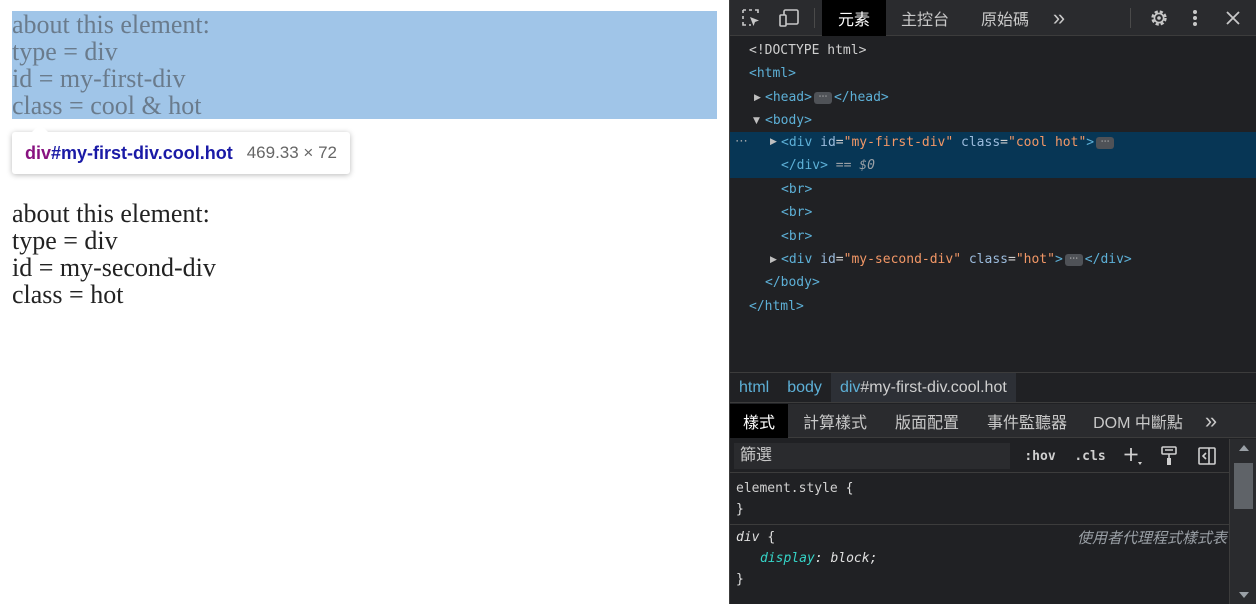  What do you see at coordinates (1040, 456) in the screenshot?
I see `hov-toggle-button: :hov` at bounding box center [1040, 456].